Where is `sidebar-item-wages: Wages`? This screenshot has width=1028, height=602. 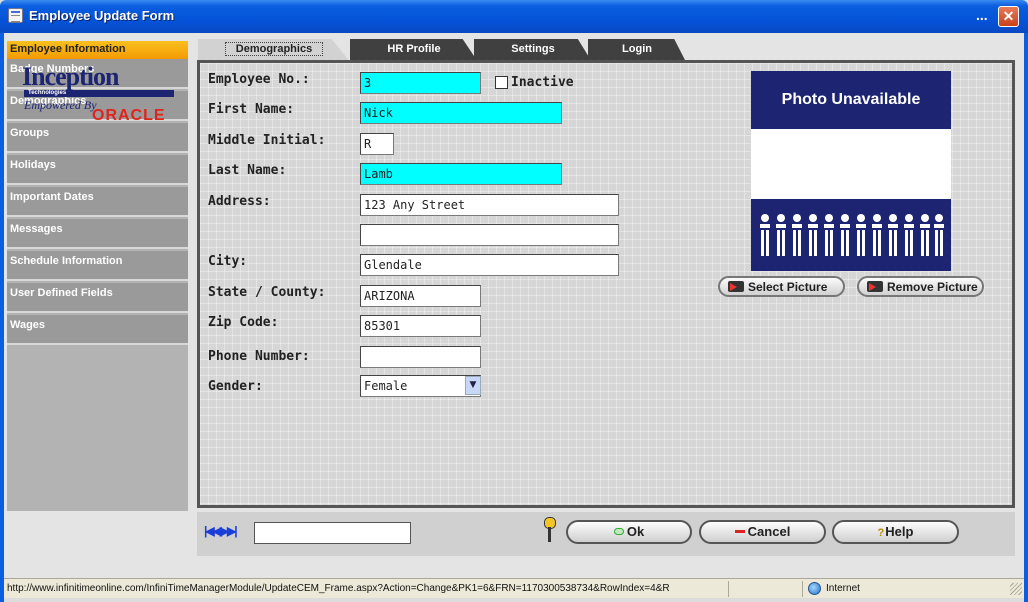 sidebar-item-wages: Wages is located at coordinates (97, 330).